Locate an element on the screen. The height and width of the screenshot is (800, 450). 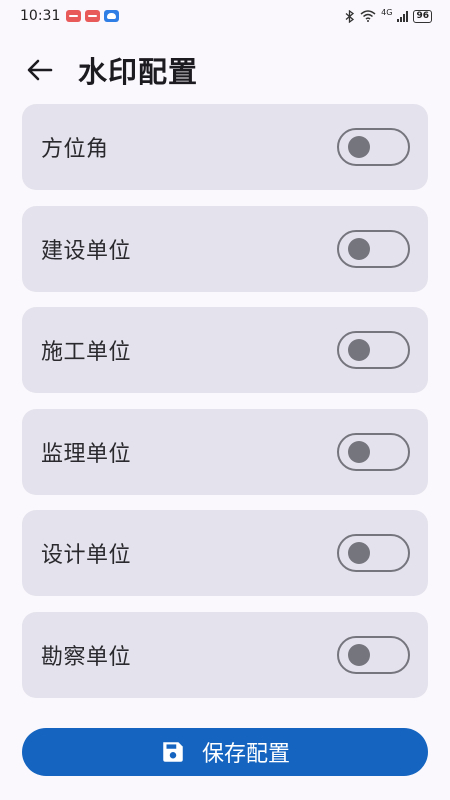
save-icon is located at coordinates (173, 752).